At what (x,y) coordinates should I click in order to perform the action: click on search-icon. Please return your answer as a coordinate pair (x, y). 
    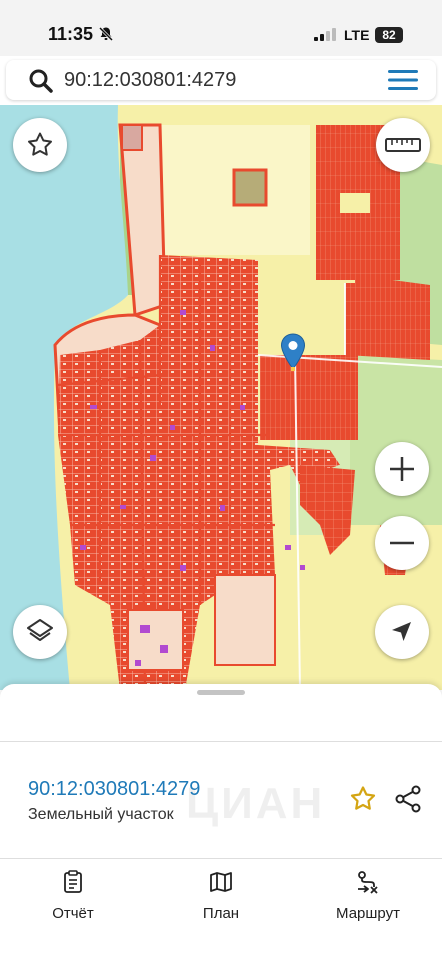
    Looking at the image, I should click on (41, 83).